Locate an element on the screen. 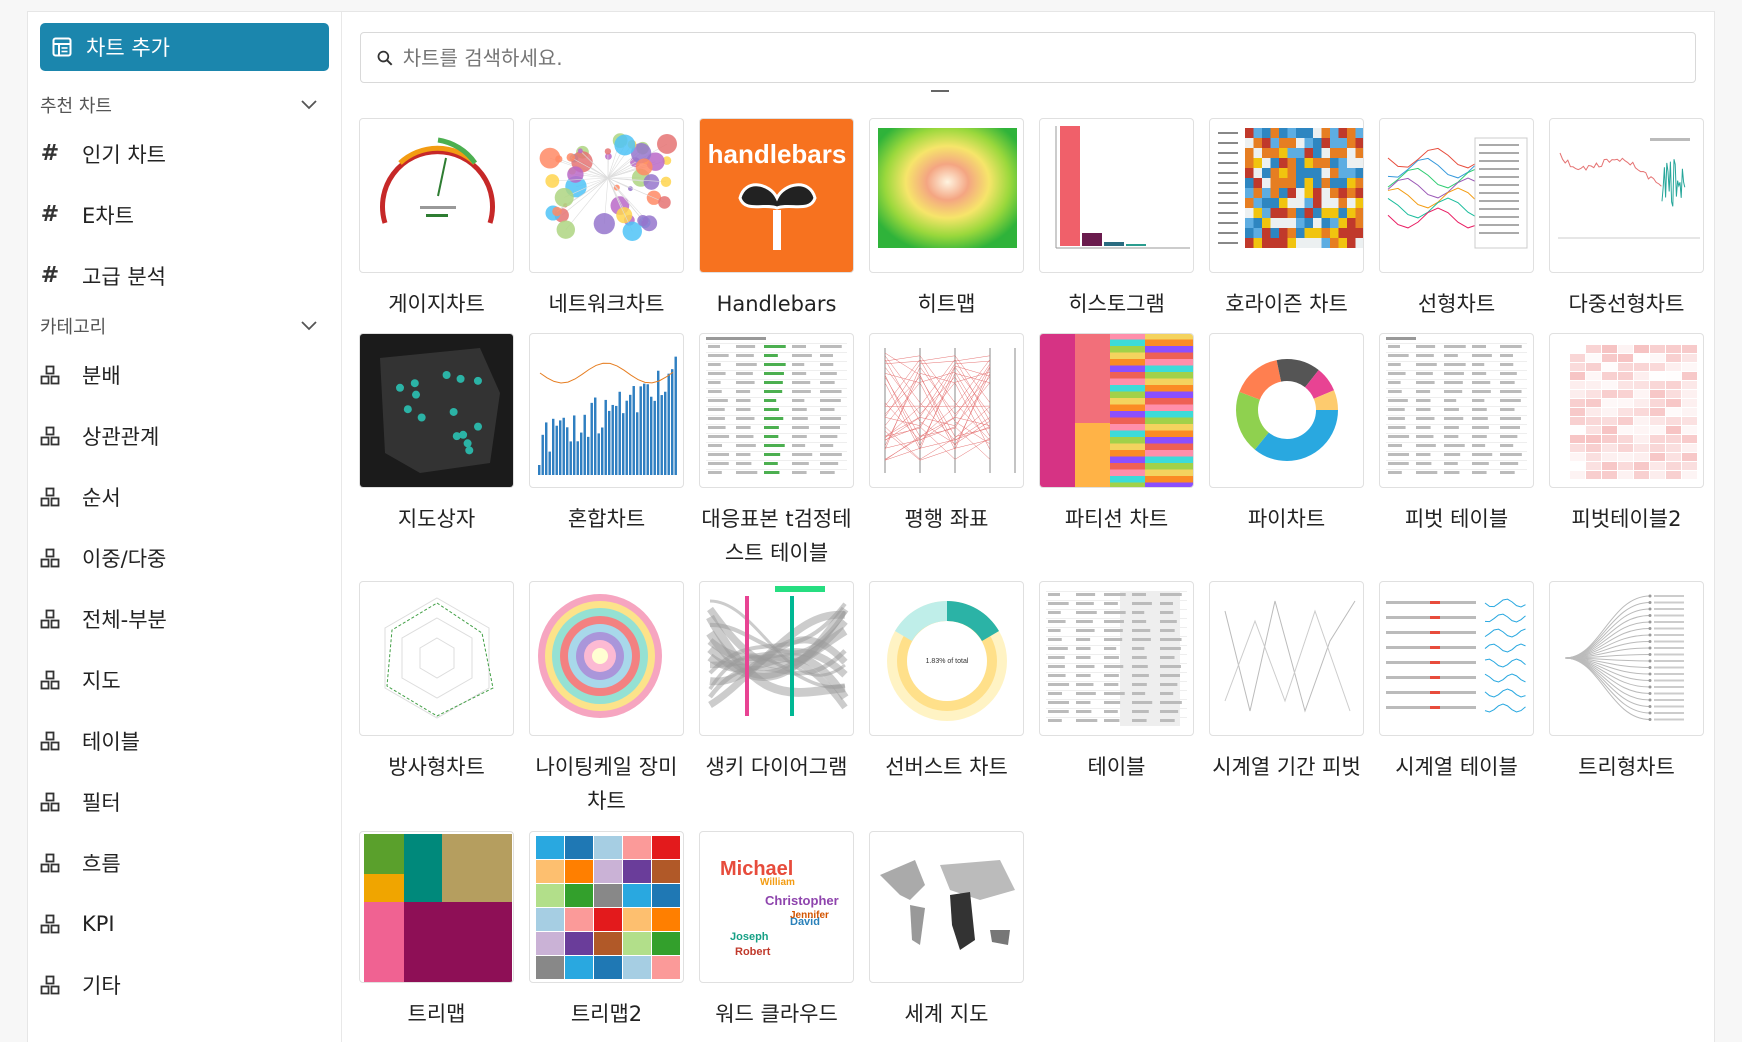 This screenshot has width=1742, height=1042. recommended-item: # 고급 분석 is located at coordinates (184, 275).